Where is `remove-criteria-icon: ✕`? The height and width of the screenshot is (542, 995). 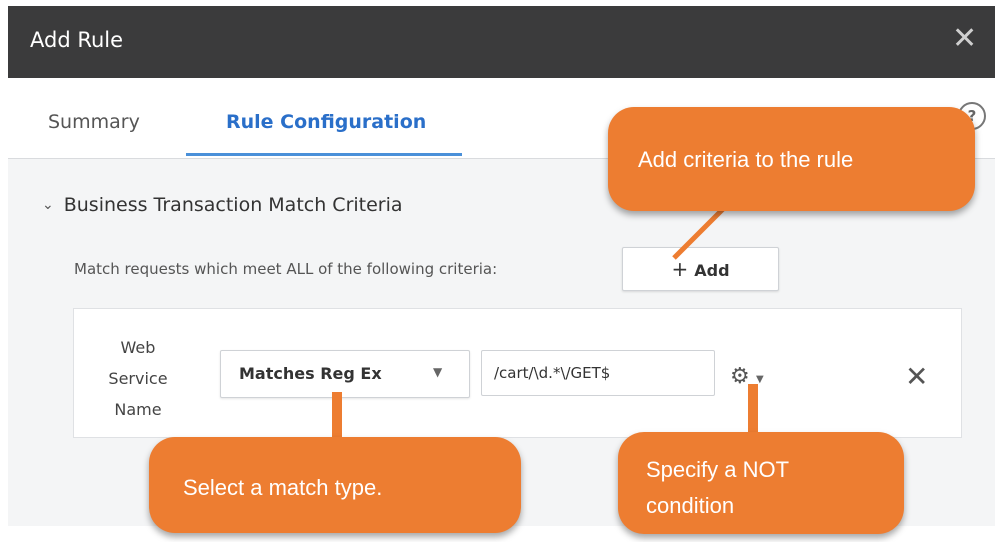
remove-criteria-icon: ✕ is located at coordinates (916, 377).